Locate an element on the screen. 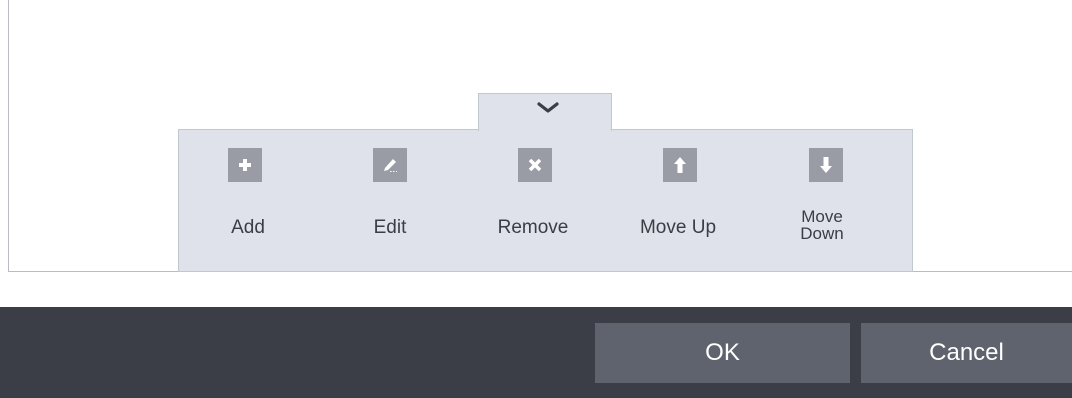  move-up-button: Move Up is located at coordinates (678, 200).